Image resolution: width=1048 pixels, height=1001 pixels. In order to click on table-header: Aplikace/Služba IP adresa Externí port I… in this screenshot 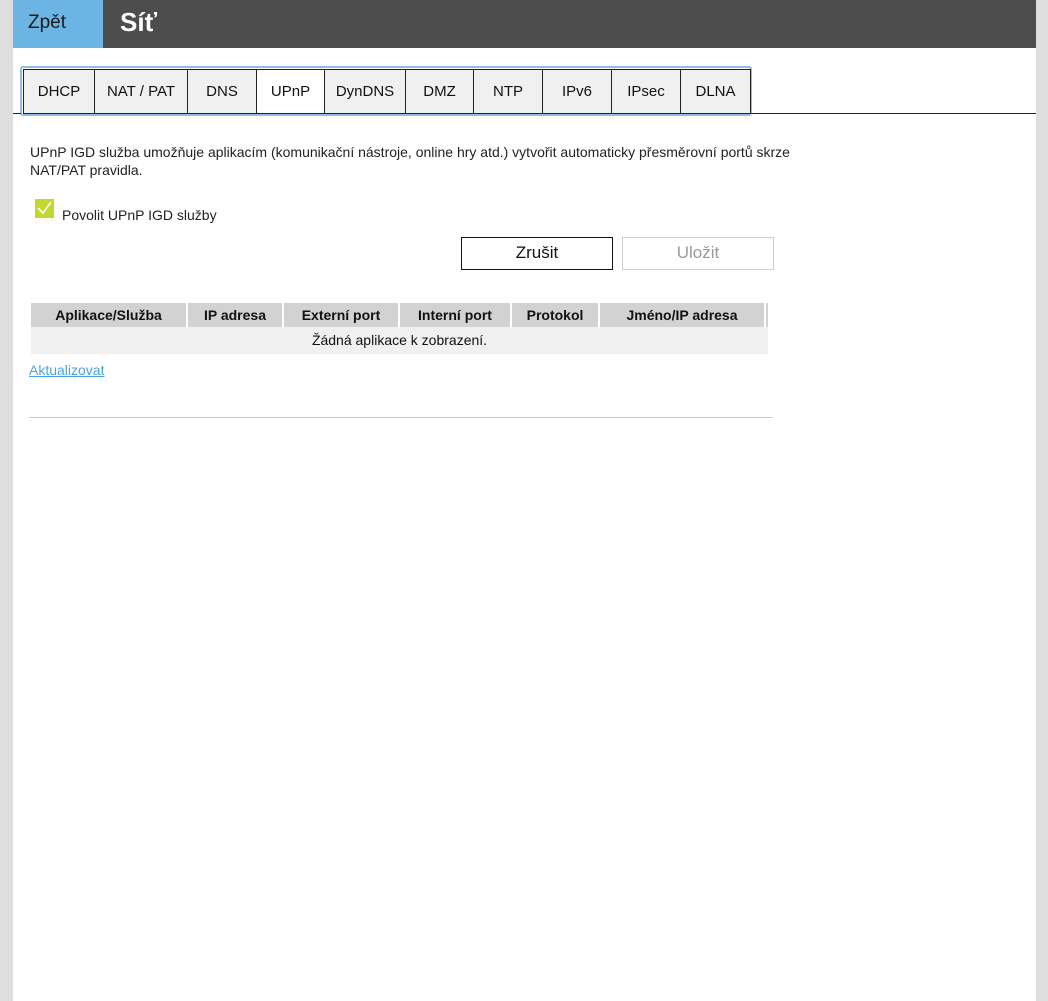, I will do `click(399, 315)`.